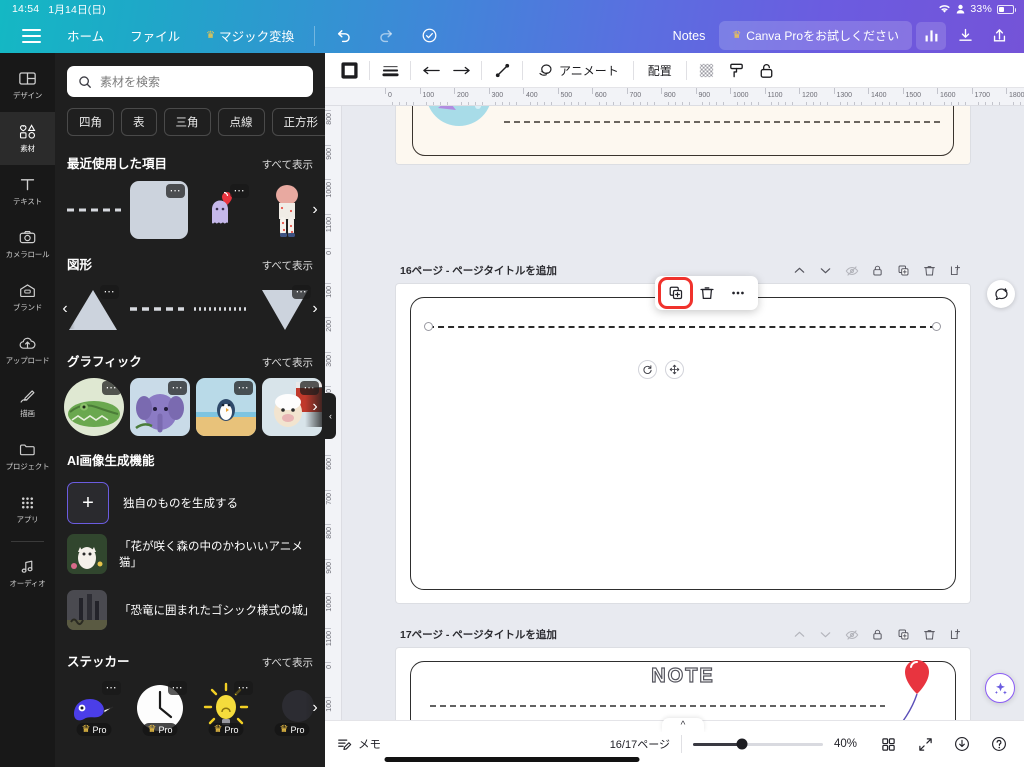 The width and height of the screenshot is (1024, 767). I want to click on nav-item-file: ファイル, so click(155, 35).